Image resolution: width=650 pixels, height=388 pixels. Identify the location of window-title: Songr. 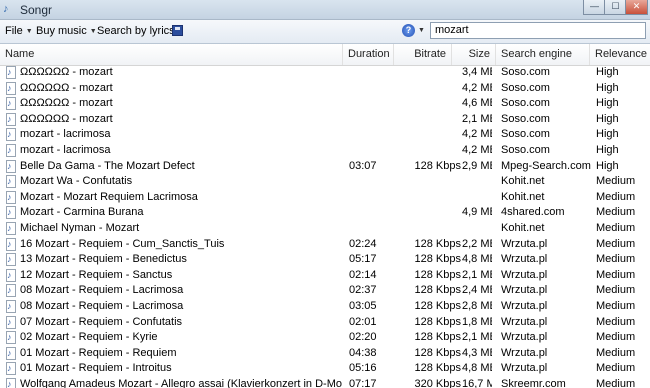
(36, 10).